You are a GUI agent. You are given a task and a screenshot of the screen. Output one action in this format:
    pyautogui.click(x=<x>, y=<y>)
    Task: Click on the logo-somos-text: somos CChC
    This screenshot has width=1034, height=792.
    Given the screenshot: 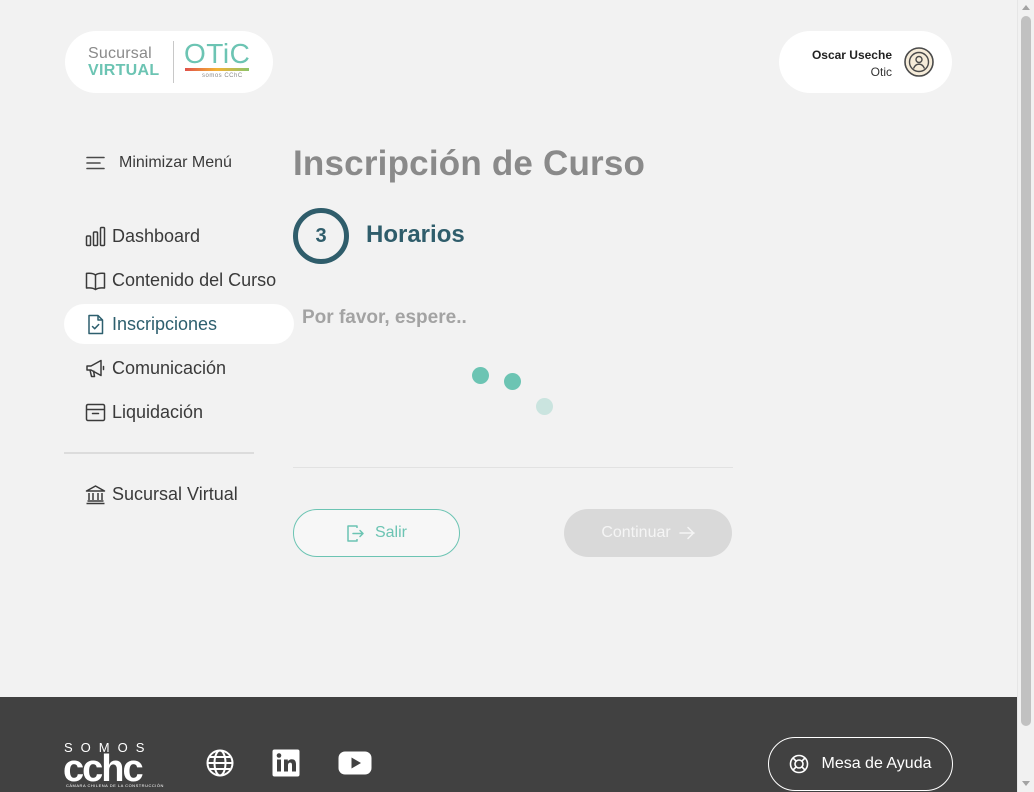 What is the action you would take?
    pyautogui.click(x=222, y=76)
    